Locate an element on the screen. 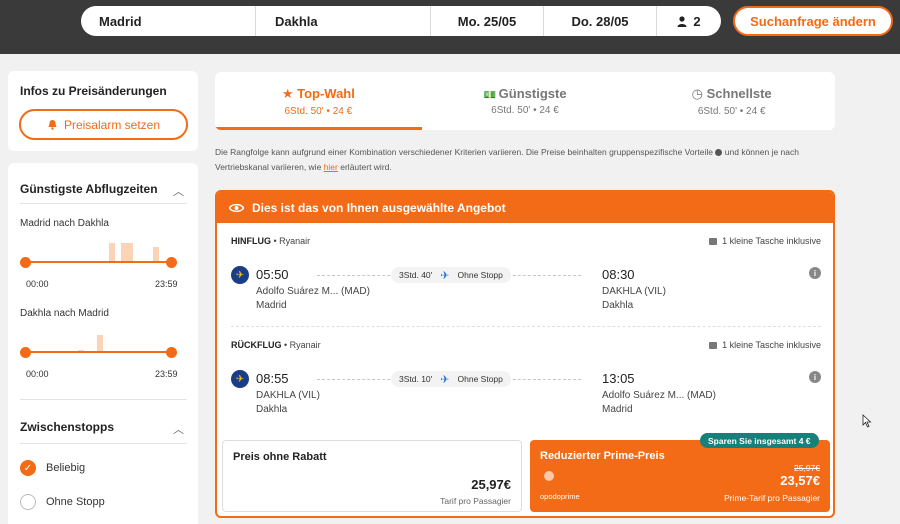 The width and height of the screenshot is (900, 524). tab-fastest: ◷ Schnellste 6Std. 50' • 24 € is located at coordinates (731, 101).